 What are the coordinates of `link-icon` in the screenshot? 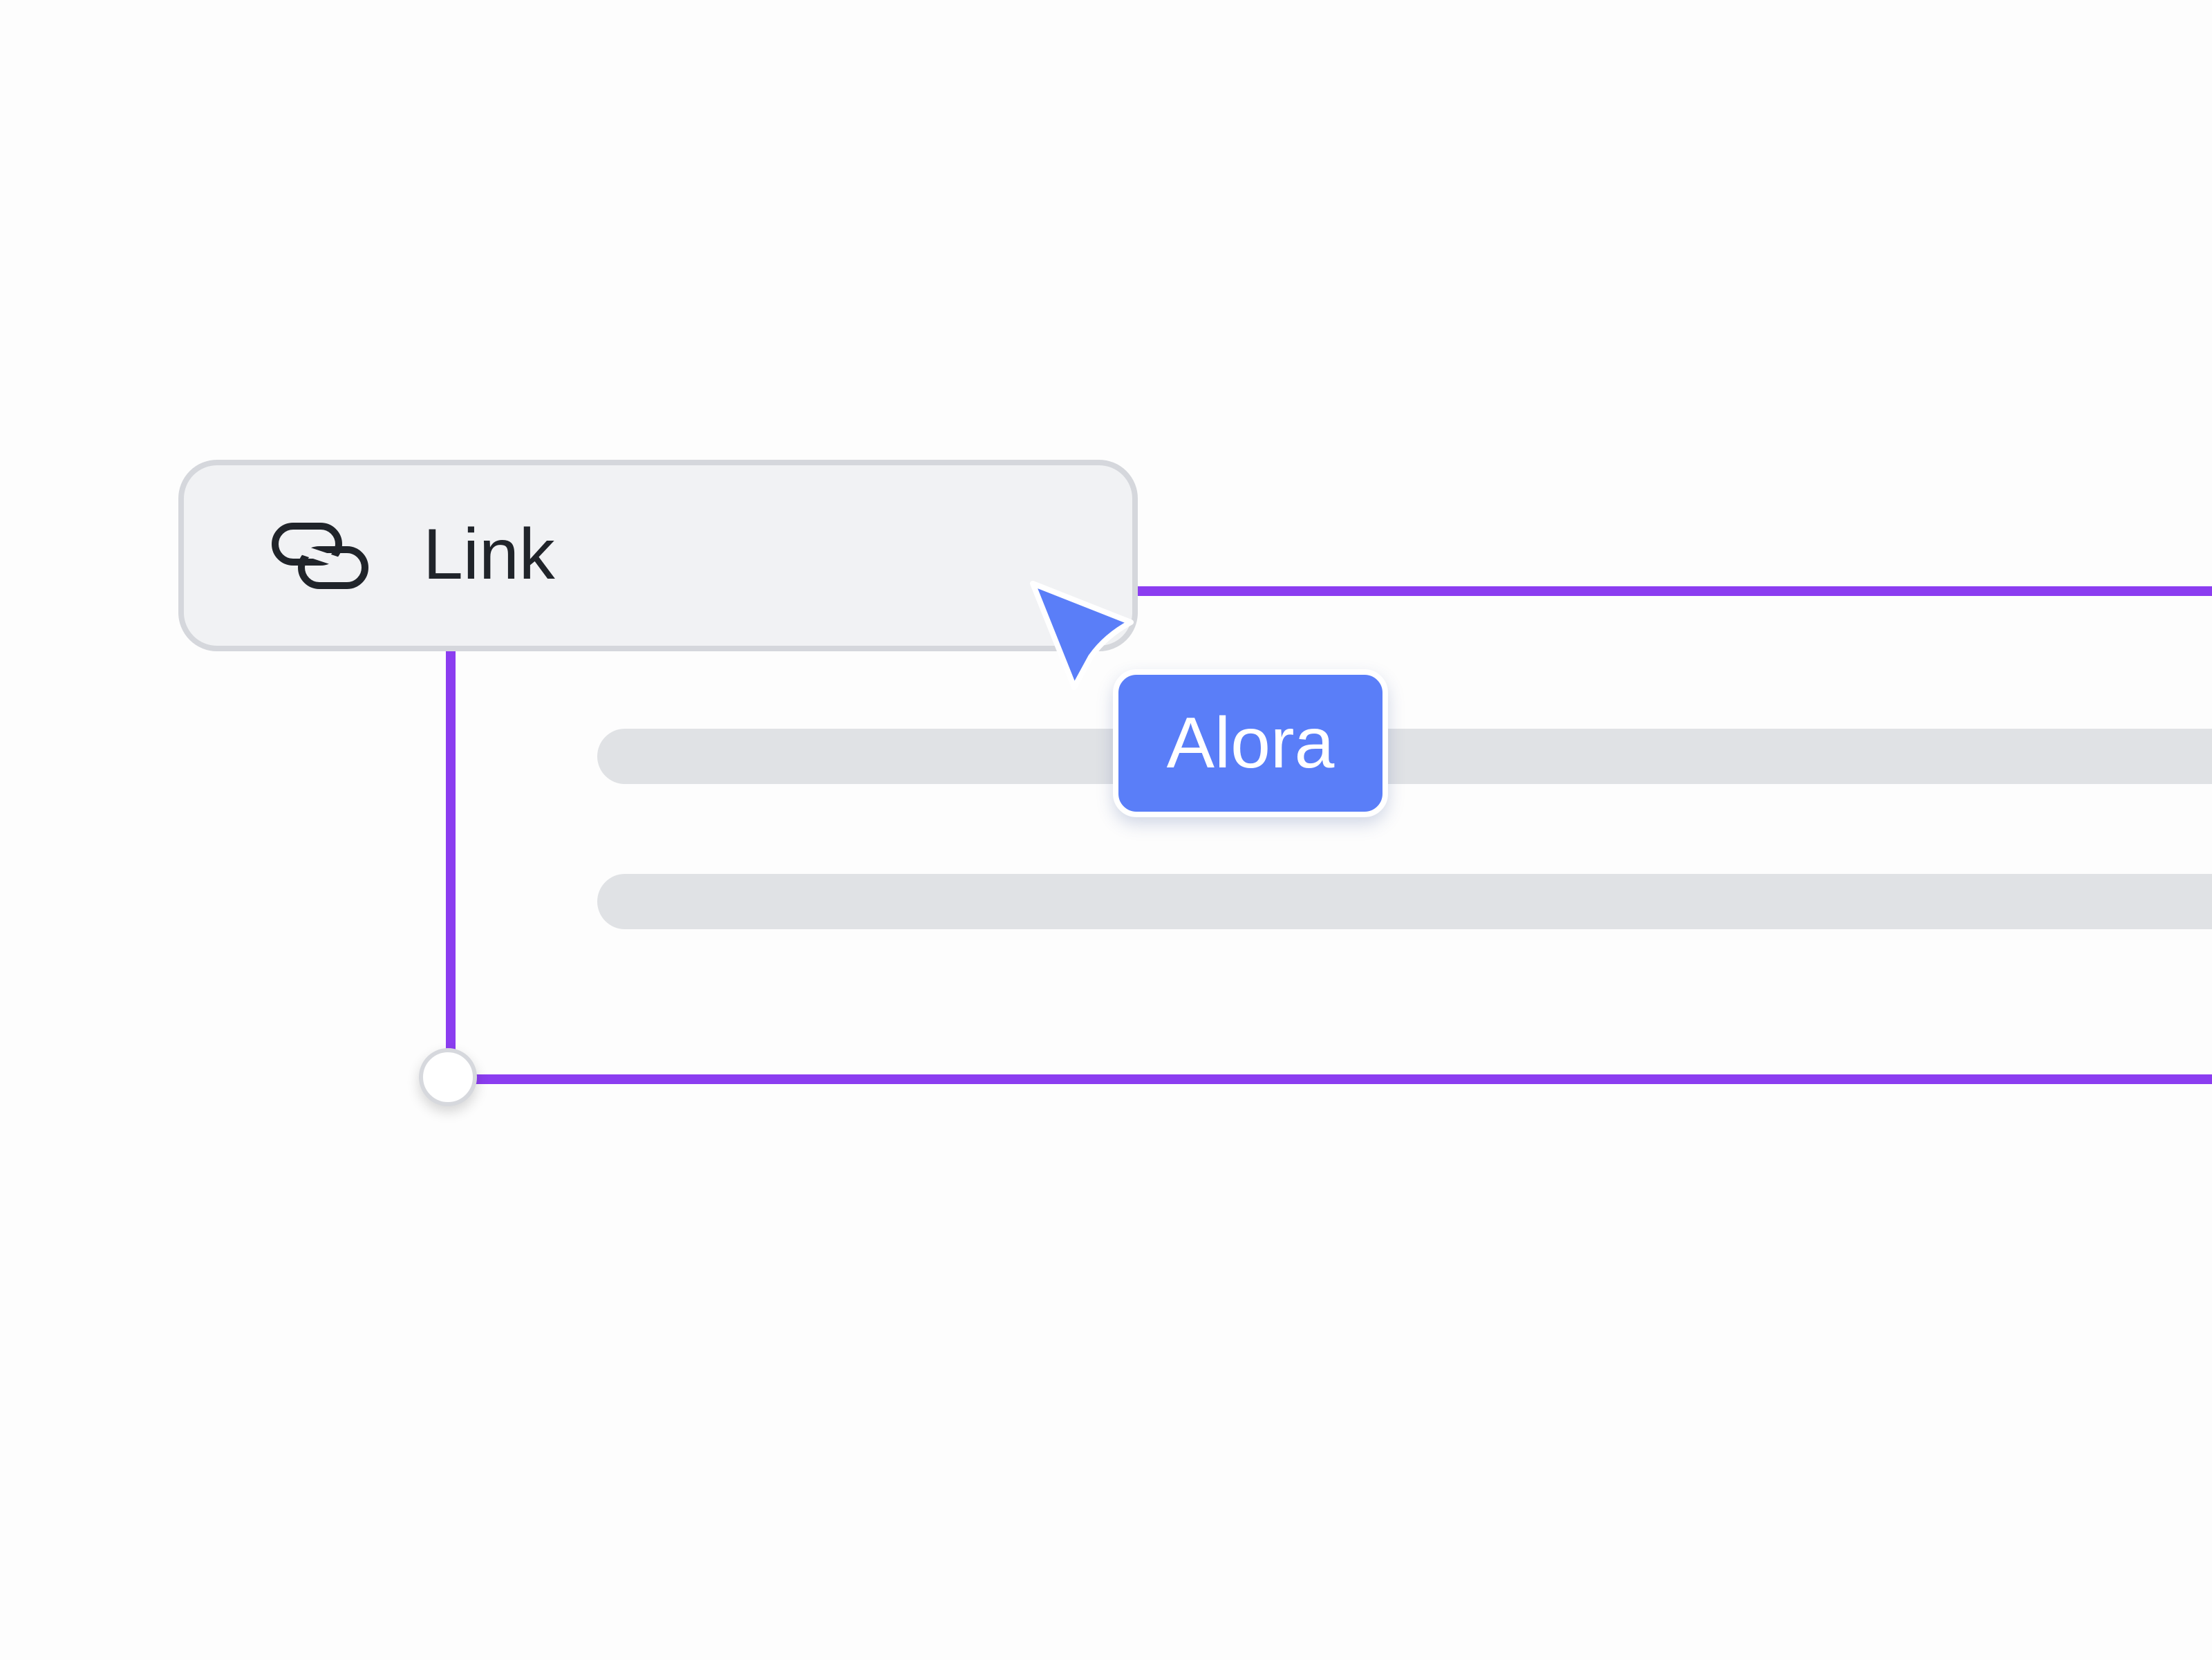 It's located at (320, 556).